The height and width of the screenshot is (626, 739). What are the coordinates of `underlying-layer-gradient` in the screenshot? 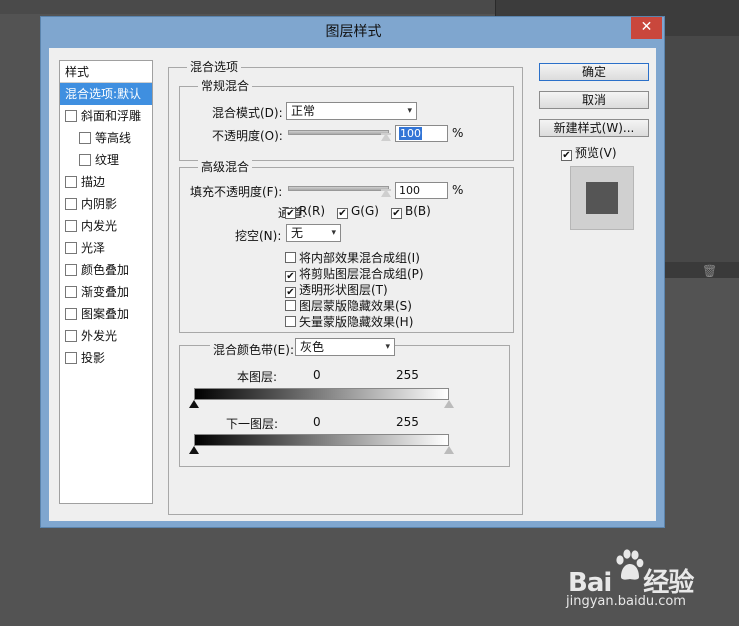 It's located at (321, 440).